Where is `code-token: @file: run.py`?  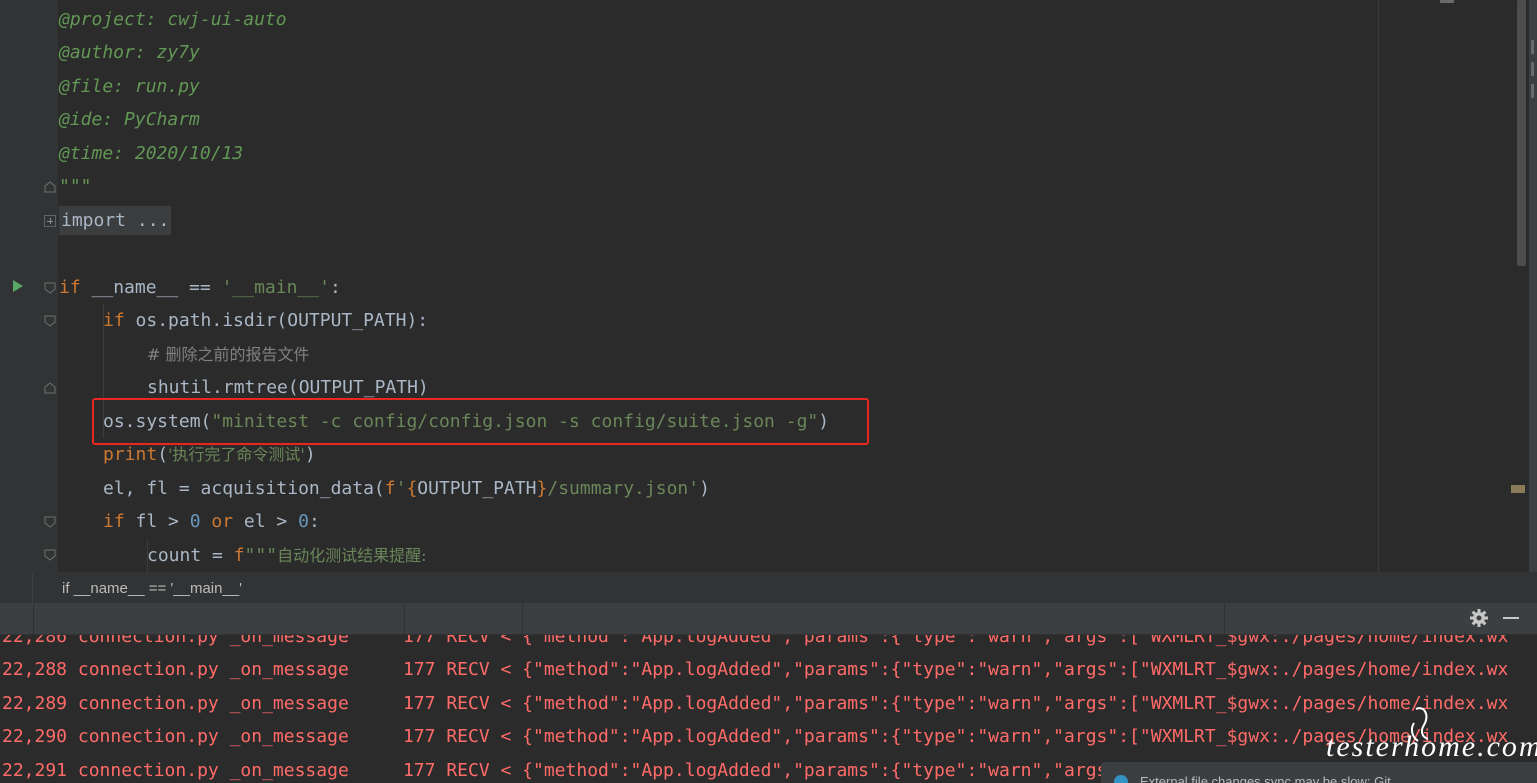 code-token: @file: run.py is located at coordinates (129, 86).